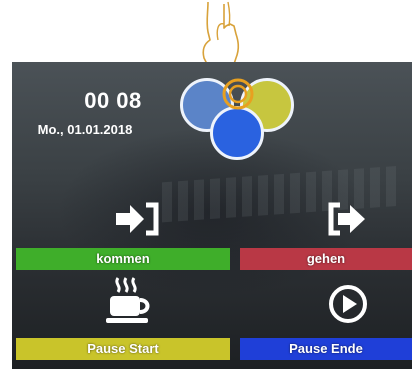  I want to click on pause-start-button: Pause Start, so click(123, 349).